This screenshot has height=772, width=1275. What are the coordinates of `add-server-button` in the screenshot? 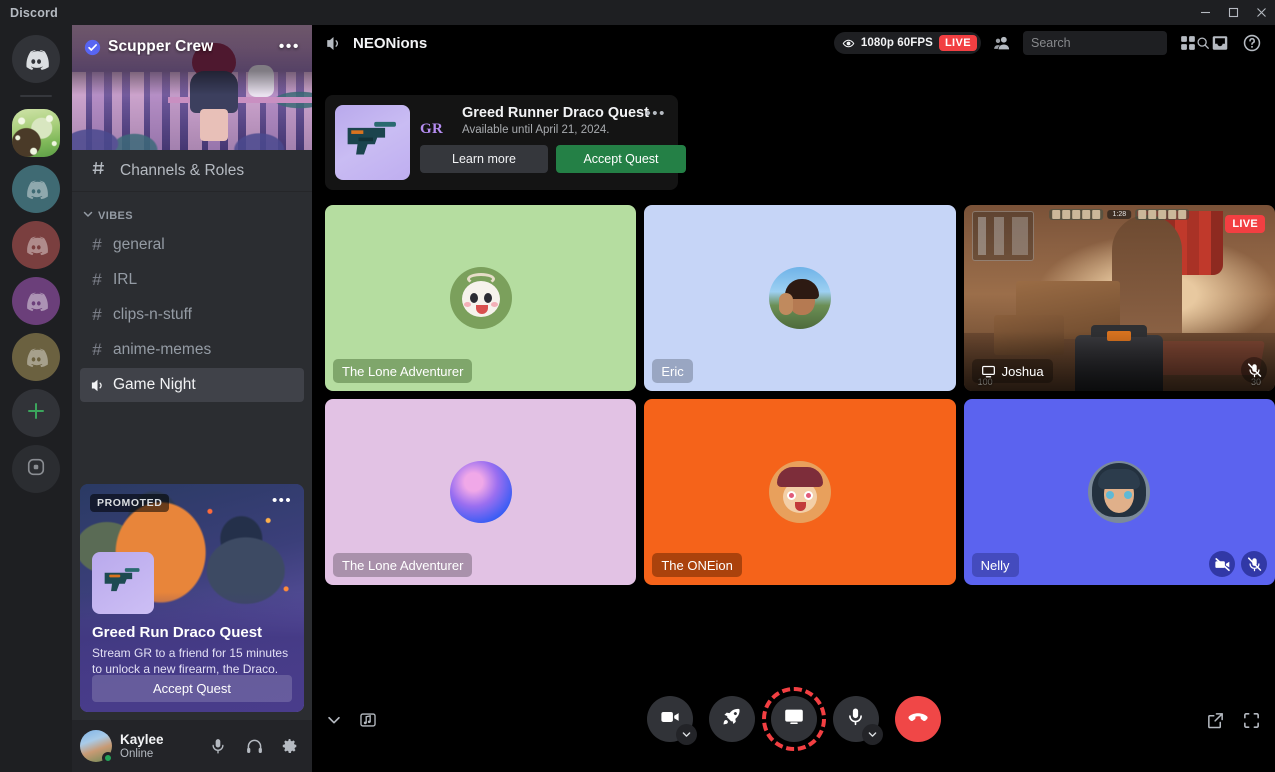 It's located at (36, 413).